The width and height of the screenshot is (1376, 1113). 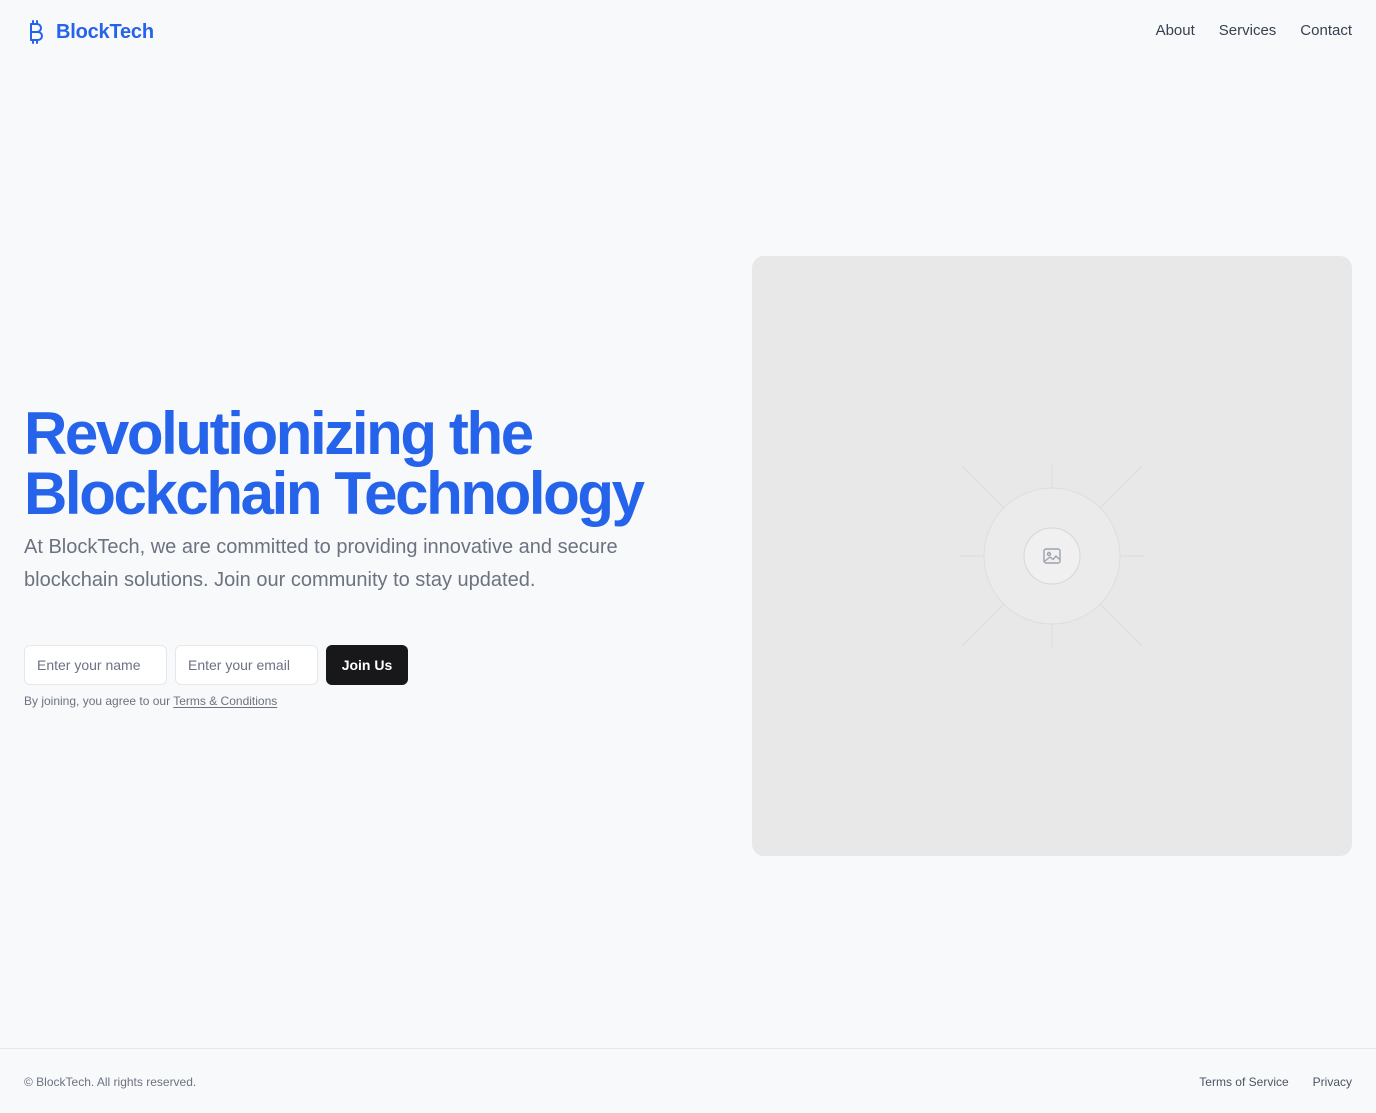 I want to click on email-input, so click(x=246, y=665).